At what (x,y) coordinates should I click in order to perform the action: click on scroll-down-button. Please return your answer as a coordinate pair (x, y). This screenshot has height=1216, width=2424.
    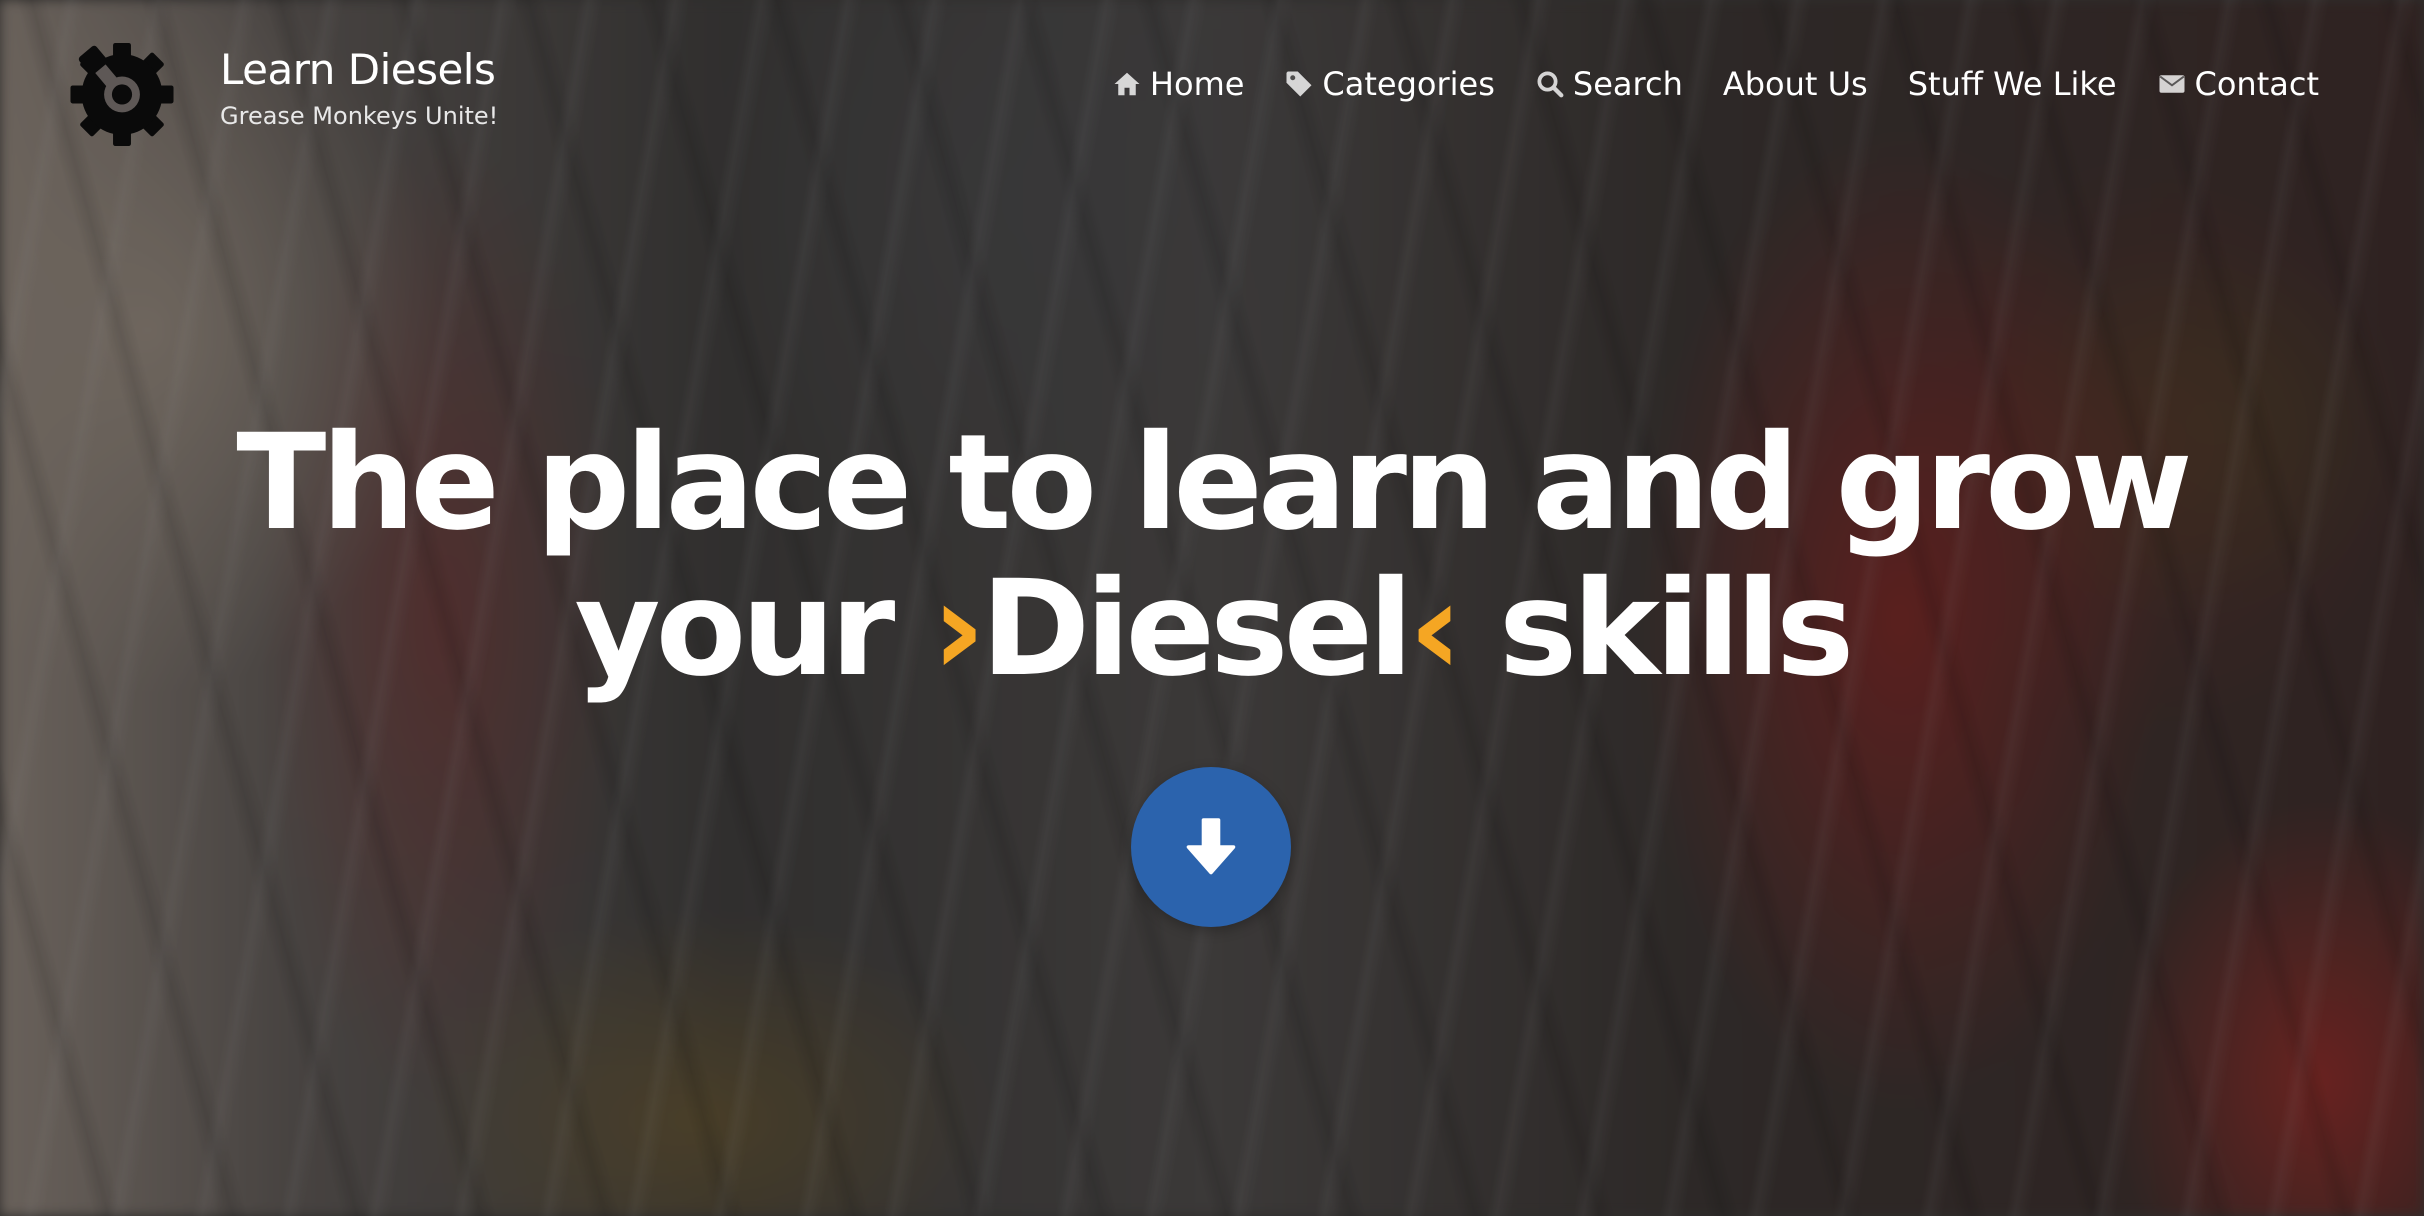
    Looking at the image, I should click on (1211, 847).